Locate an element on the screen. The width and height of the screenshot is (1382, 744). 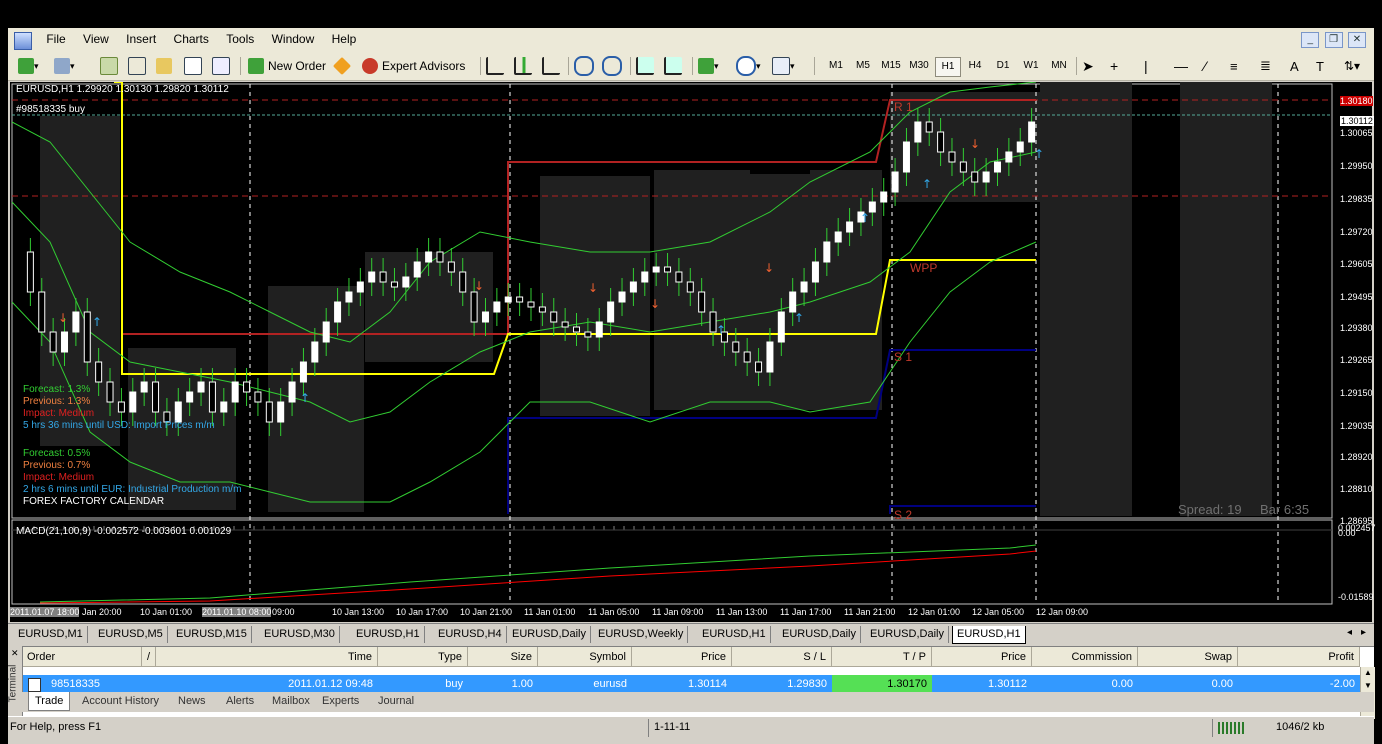
arrows-button: ⇅▾ is located at coordinates (1352, 66).